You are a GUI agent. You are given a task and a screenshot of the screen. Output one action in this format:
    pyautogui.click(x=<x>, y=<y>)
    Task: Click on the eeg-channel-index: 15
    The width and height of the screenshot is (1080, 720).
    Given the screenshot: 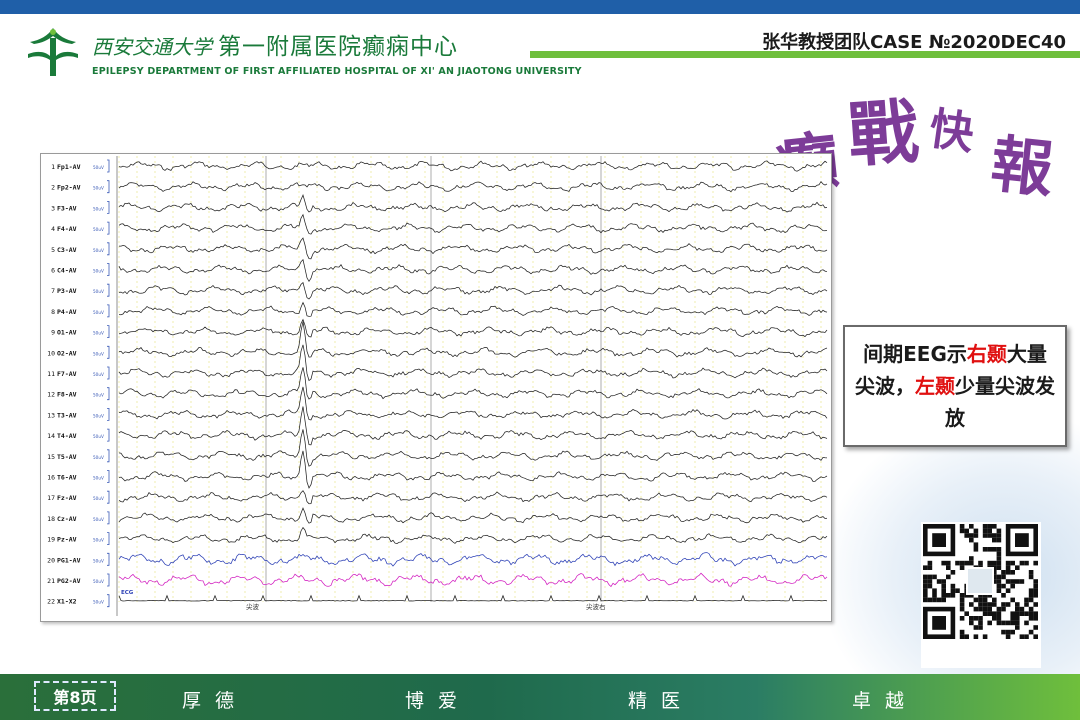 What is the action you would take?
    pyautogui.click(x=51, y=457)
    